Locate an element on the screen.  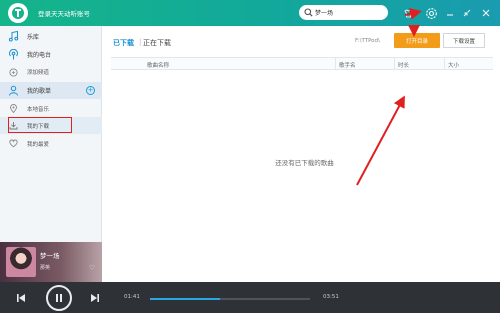
column-size: 大小 is located at coordinates (453, 65).